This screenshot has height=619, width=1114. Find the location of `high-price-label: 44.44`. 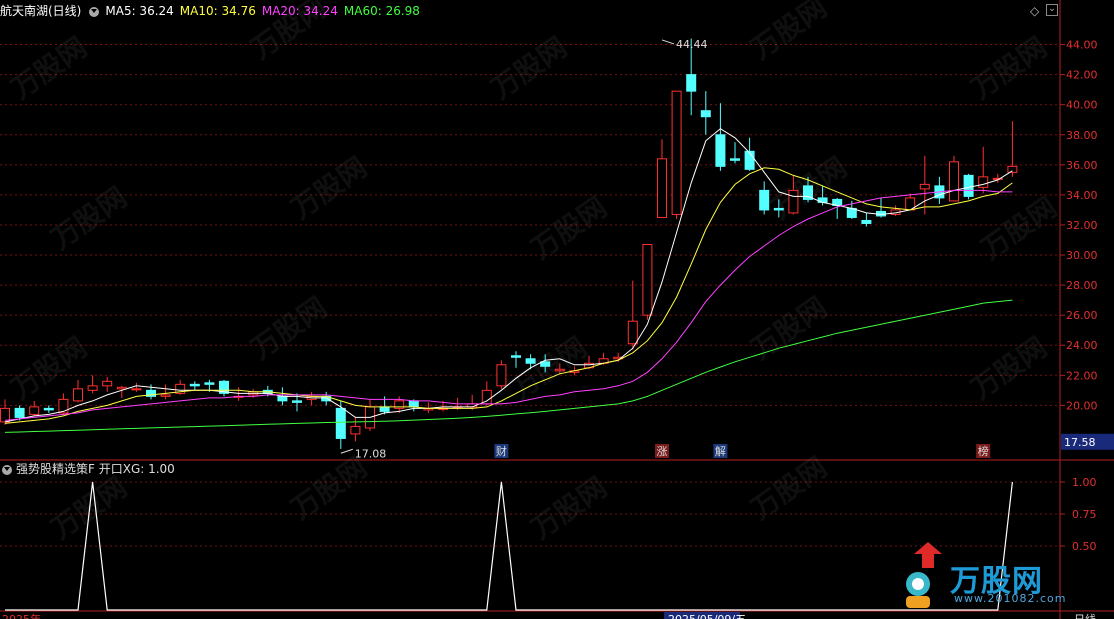

high-price-label: 44.44 is located at coordinates (692, 44).